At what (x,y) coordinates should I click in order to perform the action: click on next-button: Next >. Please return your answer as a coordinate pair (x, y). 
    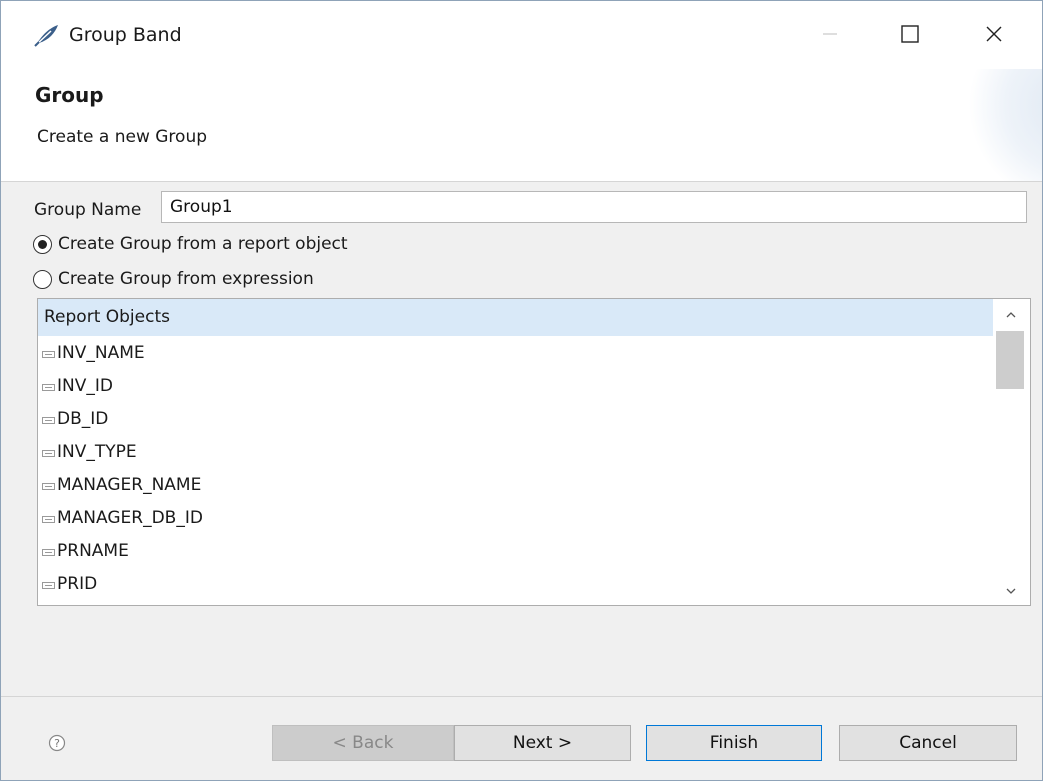
    Looking at the image, I should click on (542, 743).